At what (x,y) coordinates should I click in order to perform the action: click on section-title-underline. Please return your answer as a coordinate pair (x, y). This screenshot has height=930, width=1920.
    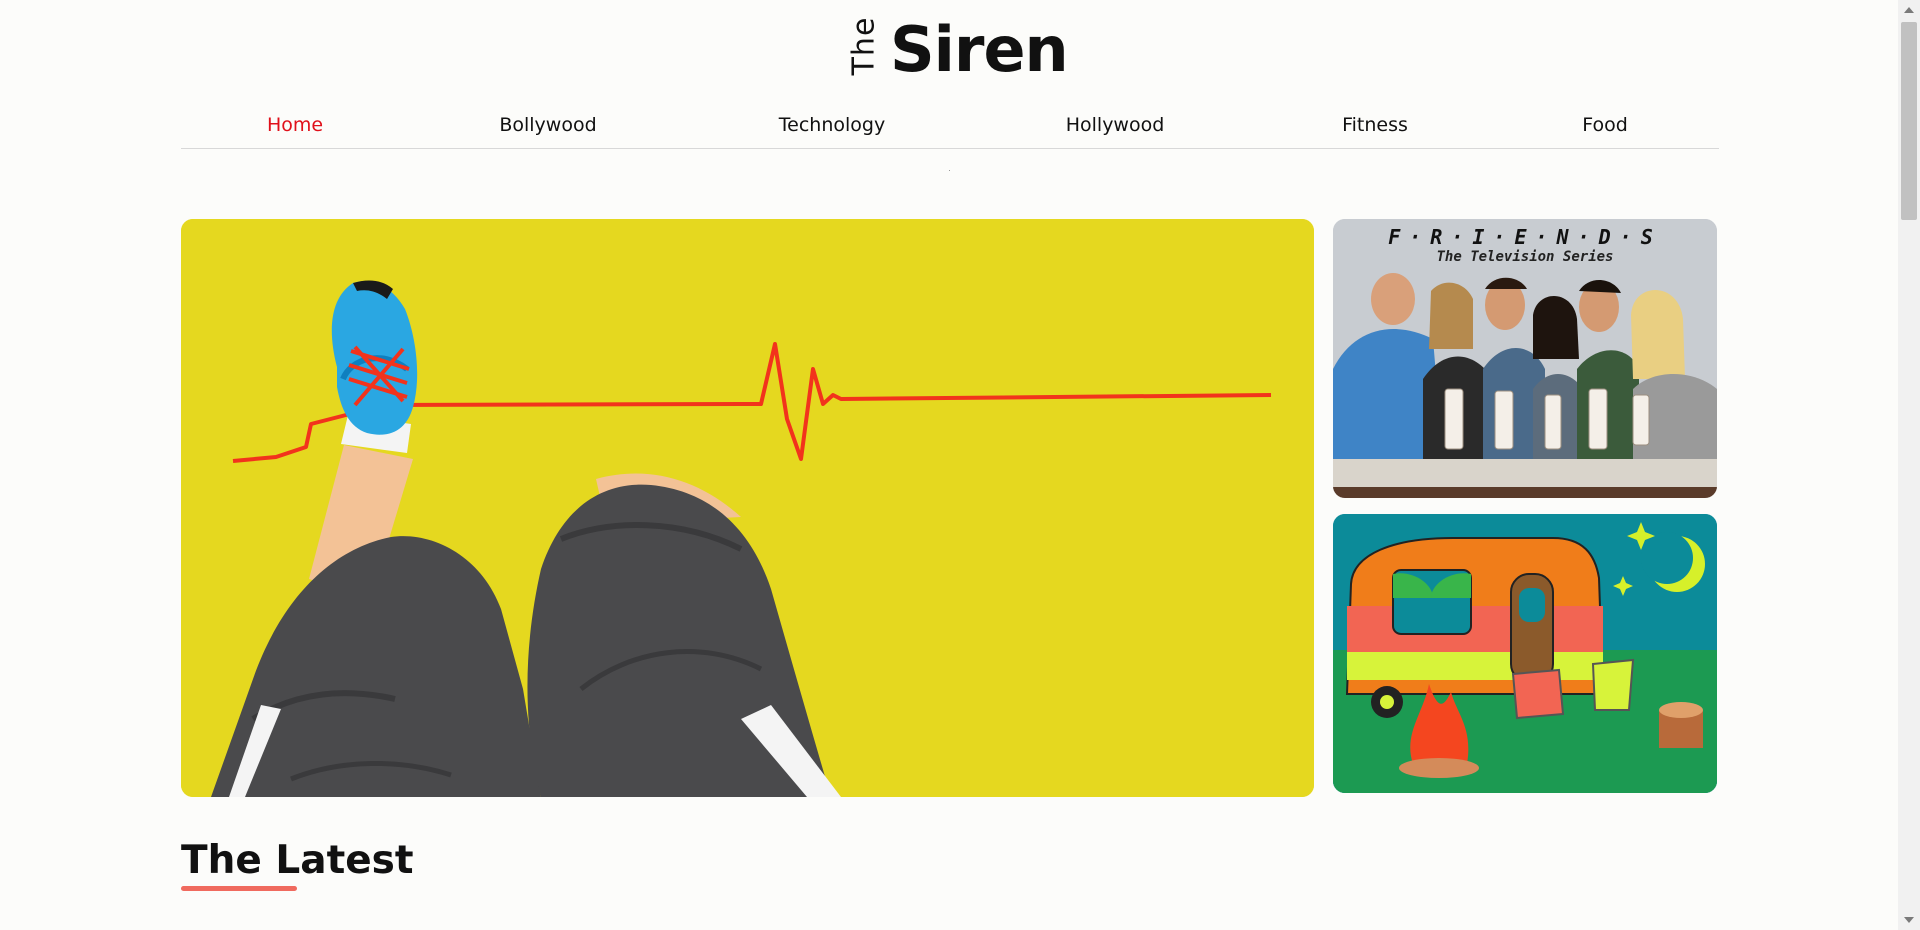
    Looking at the image, I should click on (239, 888).